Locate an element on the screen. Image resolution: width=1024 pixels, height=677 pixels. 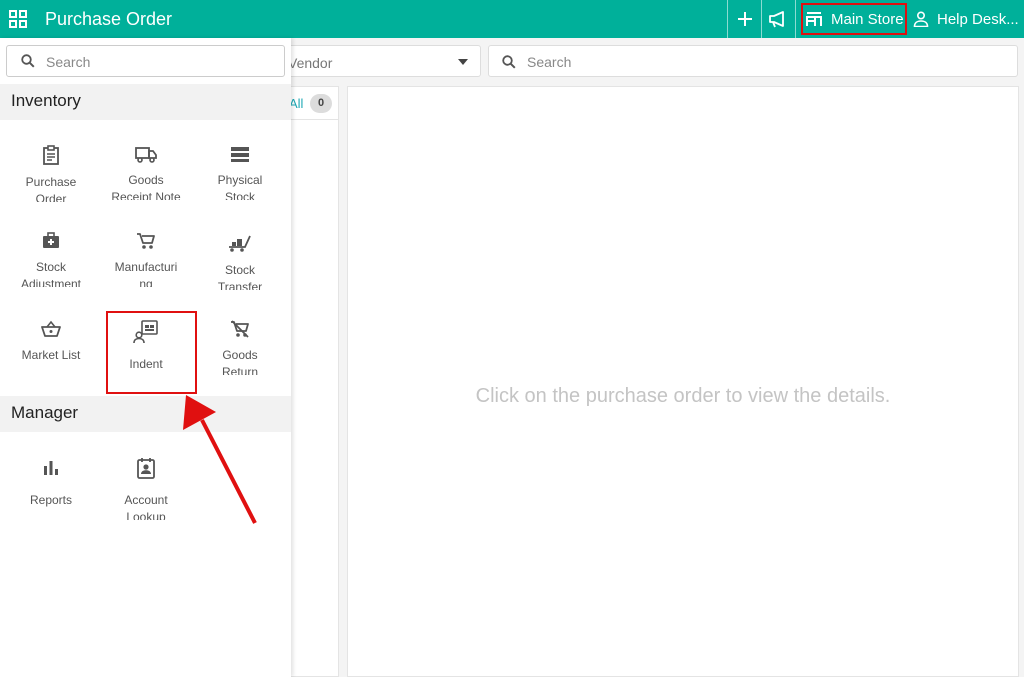
module-physical-stock: Physical Stock is located at coordinates (240, 172).